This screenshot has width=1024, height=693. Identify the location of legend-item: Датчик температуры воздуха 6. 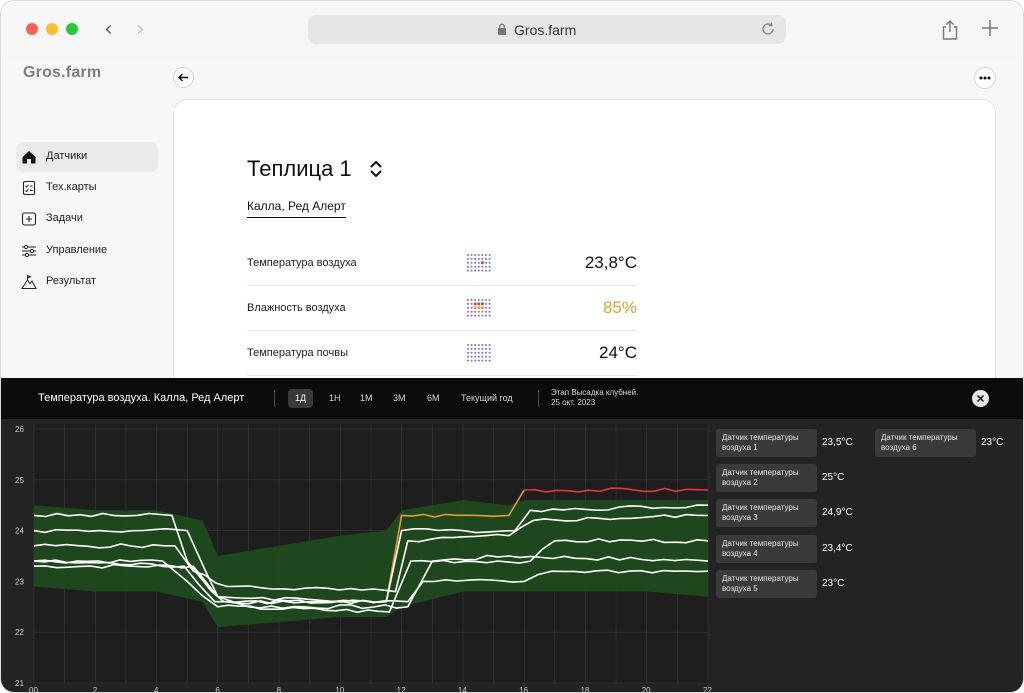
(925, 443).